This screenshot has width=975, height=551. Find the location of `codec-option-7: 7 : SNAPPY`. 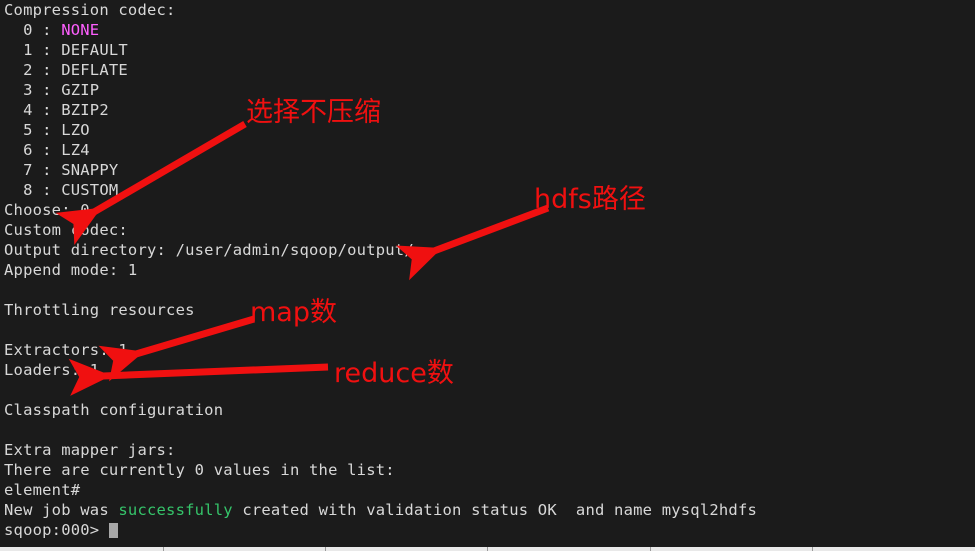

codec-option-7: 7 : SNAPPY is located at coordinates (61, 170).